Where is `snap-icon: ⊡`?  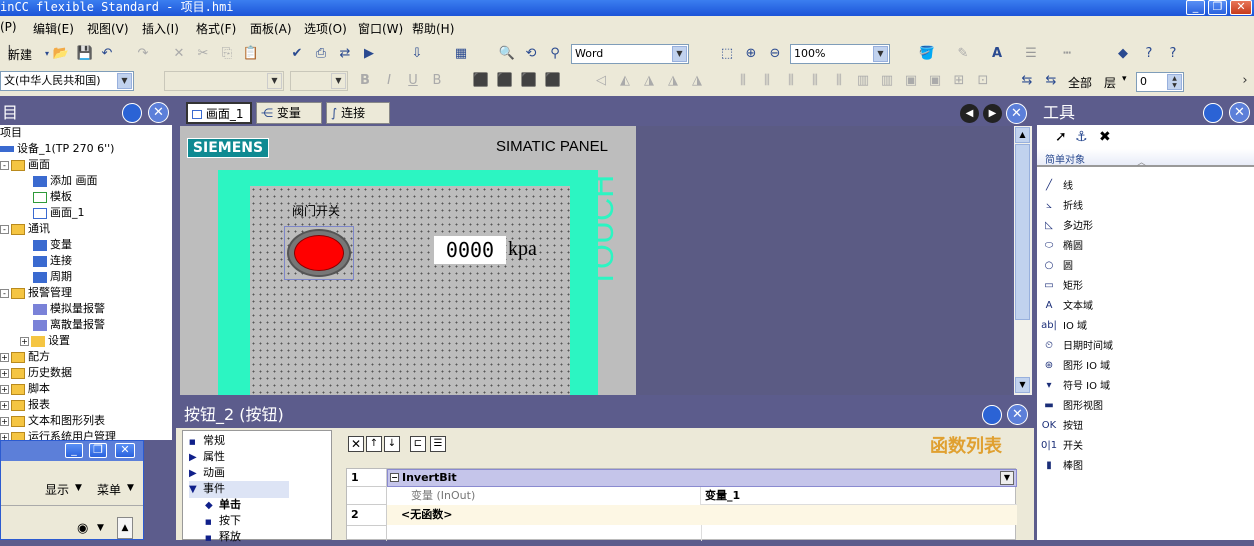
snap-icon: ⊡ is located at coordinates (983, 81).